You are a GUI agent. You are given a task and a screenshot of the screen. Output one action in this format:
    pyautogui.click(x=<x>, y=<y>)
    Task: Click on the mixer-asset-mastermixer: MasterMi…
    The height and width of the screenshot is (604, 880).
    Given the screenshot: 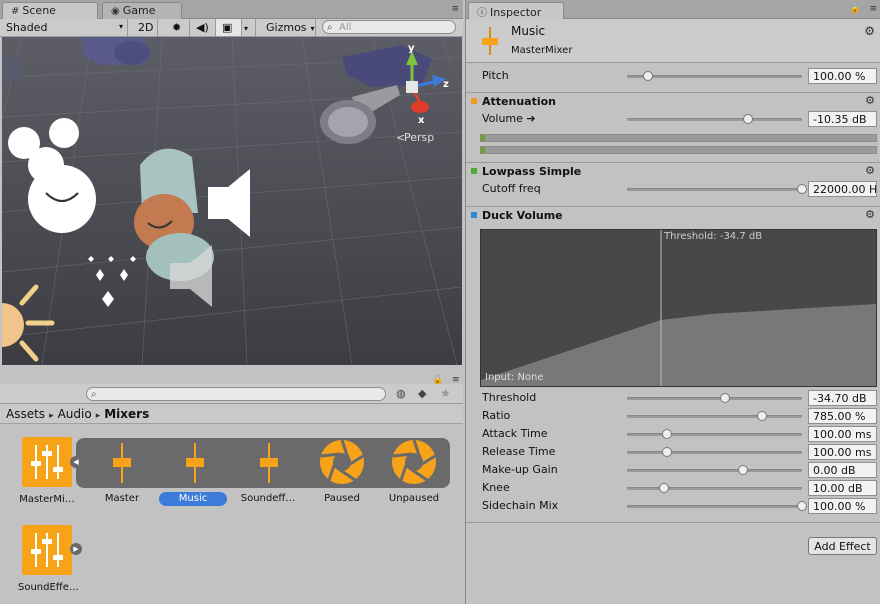 What is the action you would take?
    pyautogui.click(x=47, y=471)
    